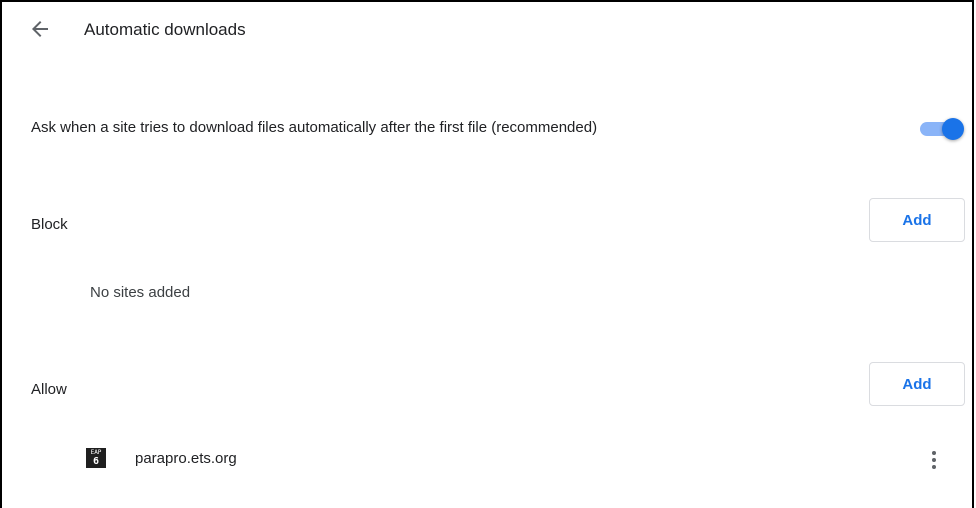 This screenshot has width=976, height=508. I want to click on ask-toggle, so click(943, 129).